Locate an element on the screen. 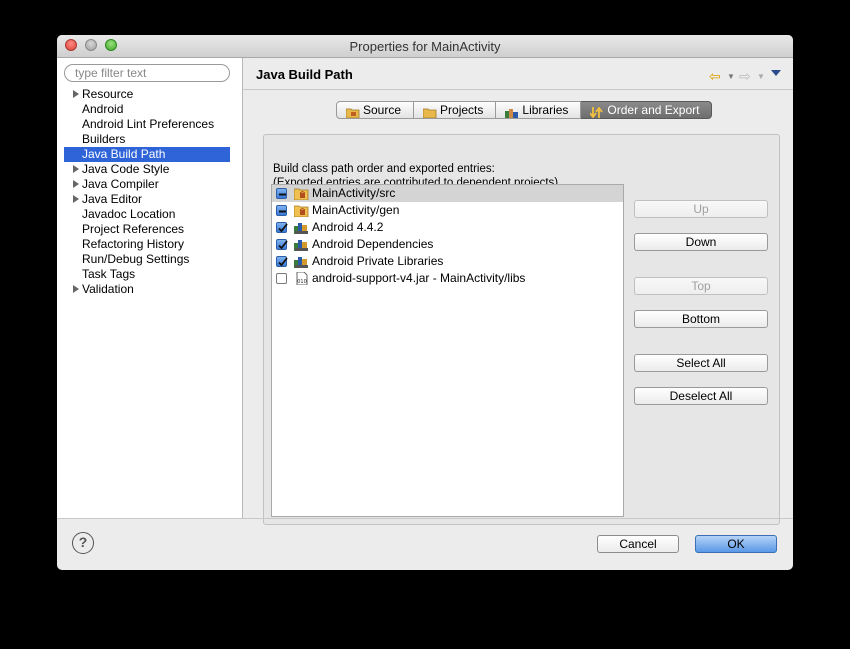 This screenshot has width=850, height=649. sidebar-item-resource: Resource is located at coordinates (149, 94).